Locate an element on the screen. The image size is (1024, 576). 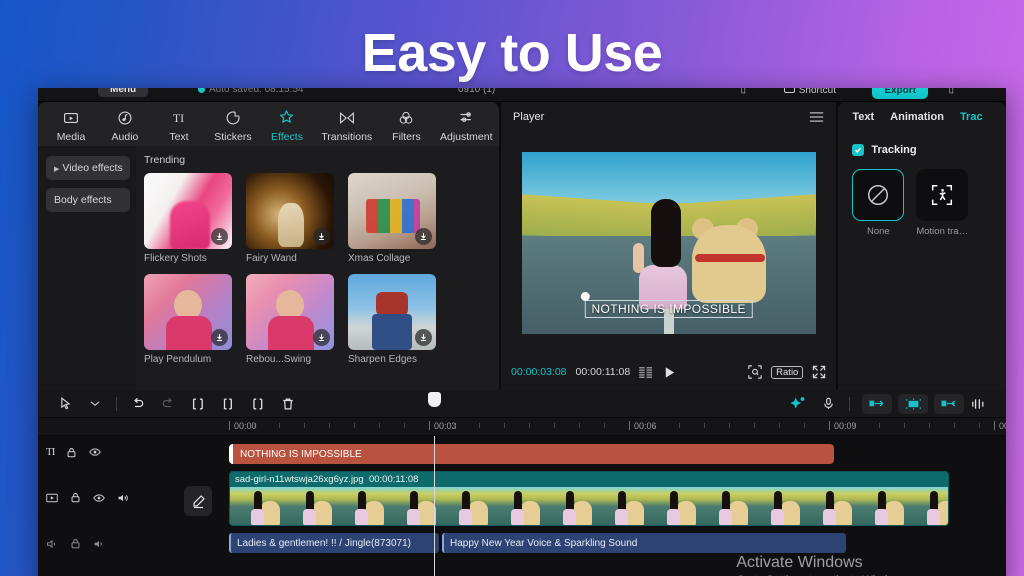
tracking-section: Tracking None Motion track is located at coordinates (922, 184).